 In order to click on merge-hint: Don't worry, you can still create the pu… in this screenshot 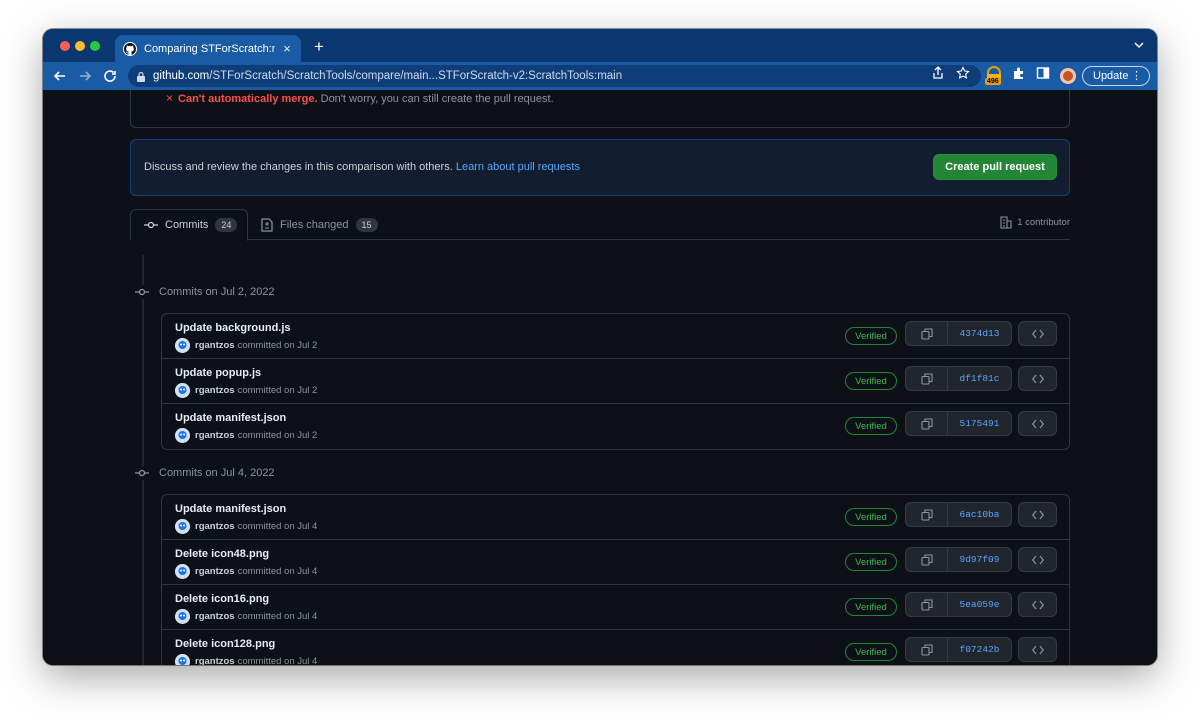, I will do `click(435, 99)`.